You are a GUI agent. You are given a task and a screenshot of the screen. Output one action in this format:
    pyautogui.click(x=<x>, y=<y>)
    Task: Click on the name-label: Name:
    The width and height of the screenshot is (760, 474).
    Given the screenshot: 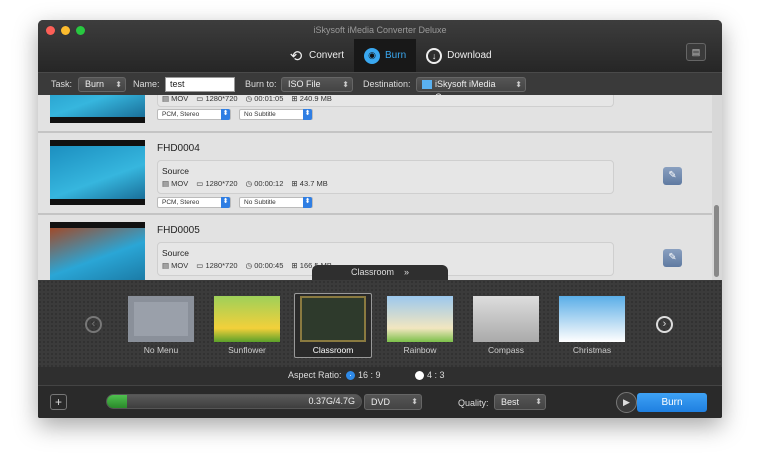 What is the action you would take?
    pyautogui.click(x=146, y=84)
    